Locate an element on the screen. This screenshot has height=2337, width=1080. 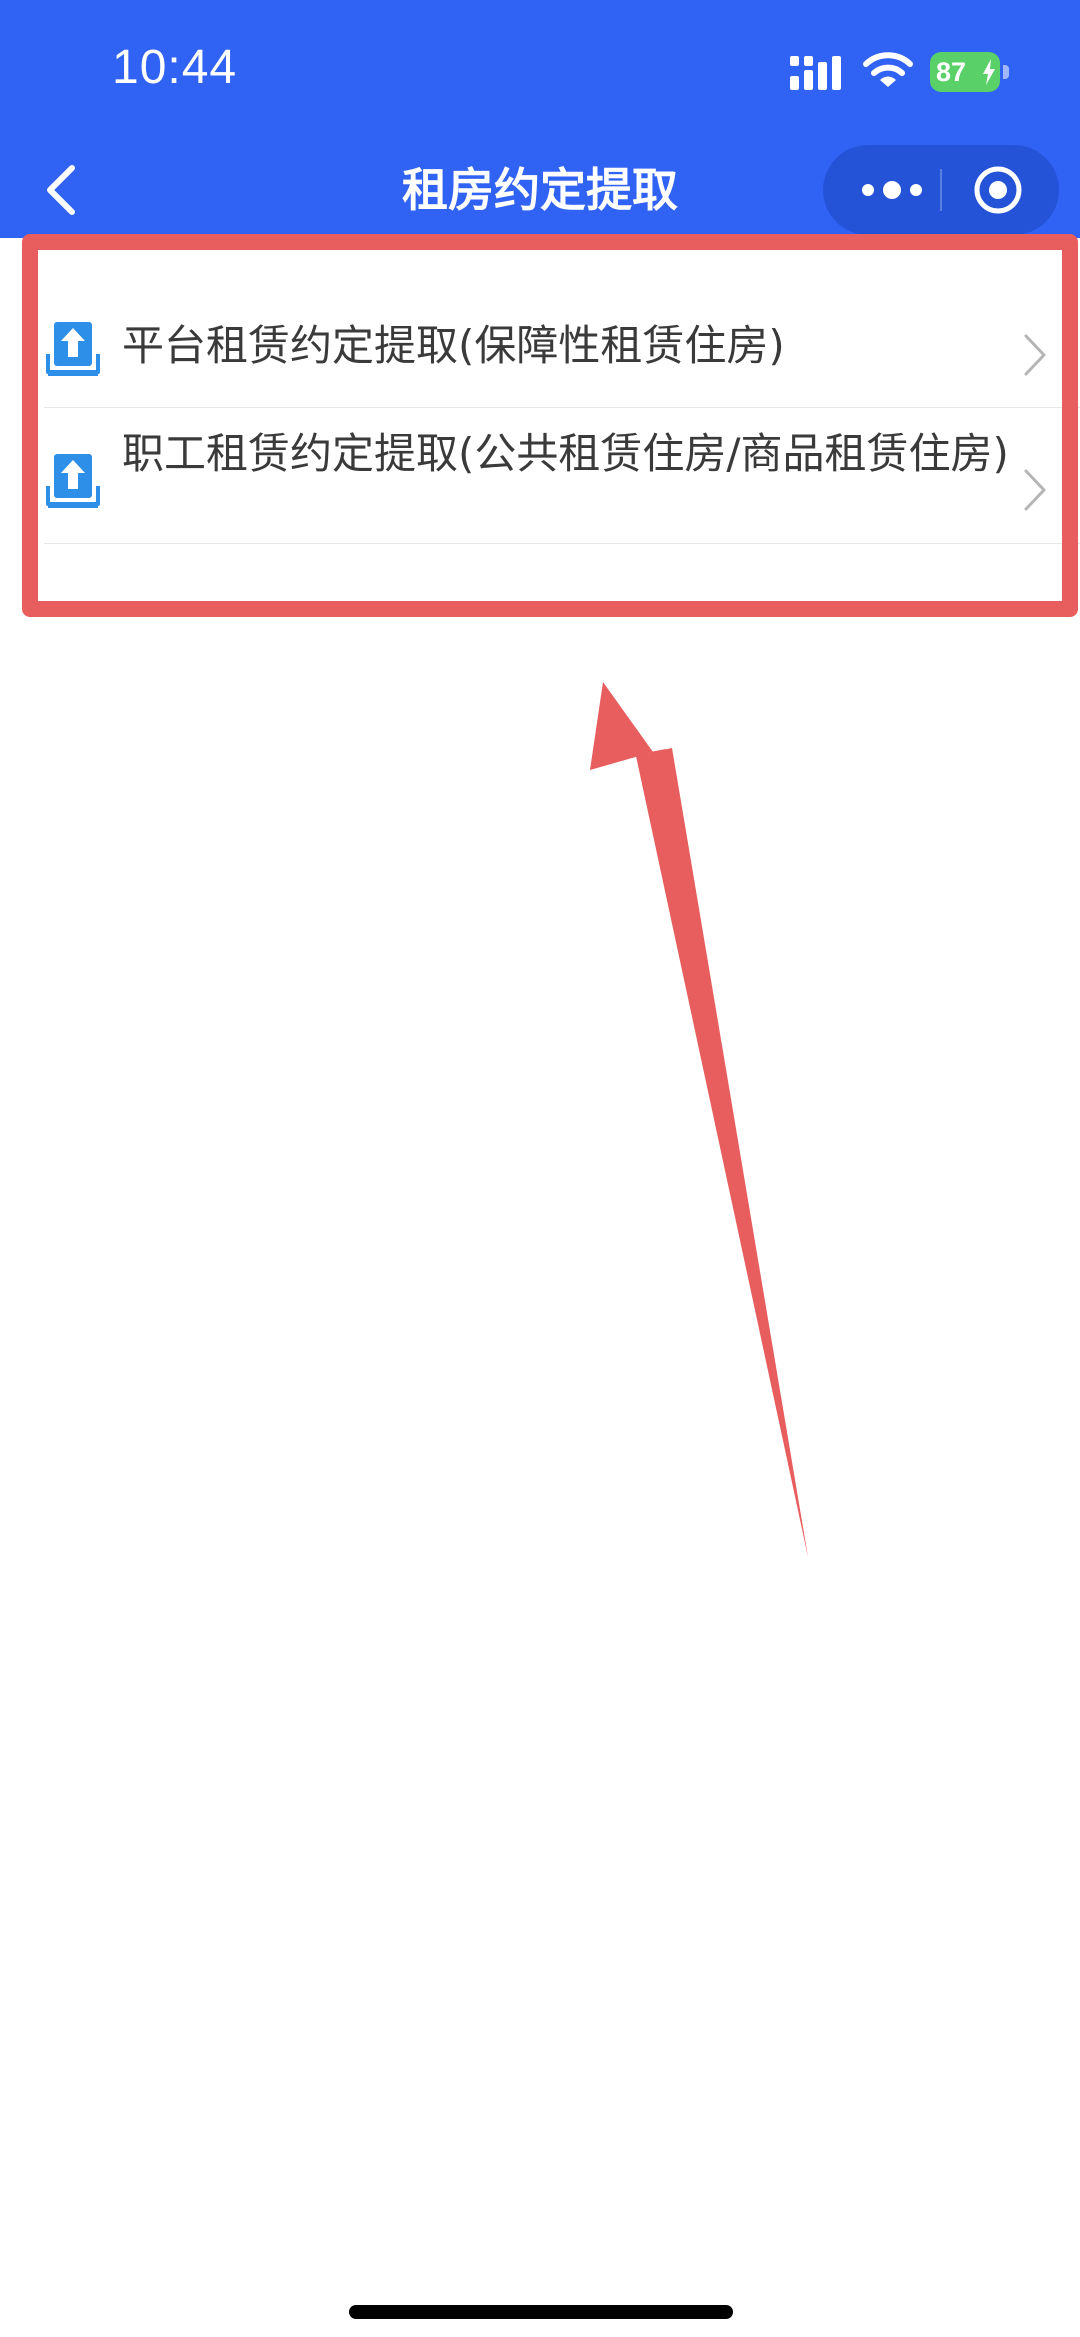
capsule-divider is located at coordinates (941, 190).